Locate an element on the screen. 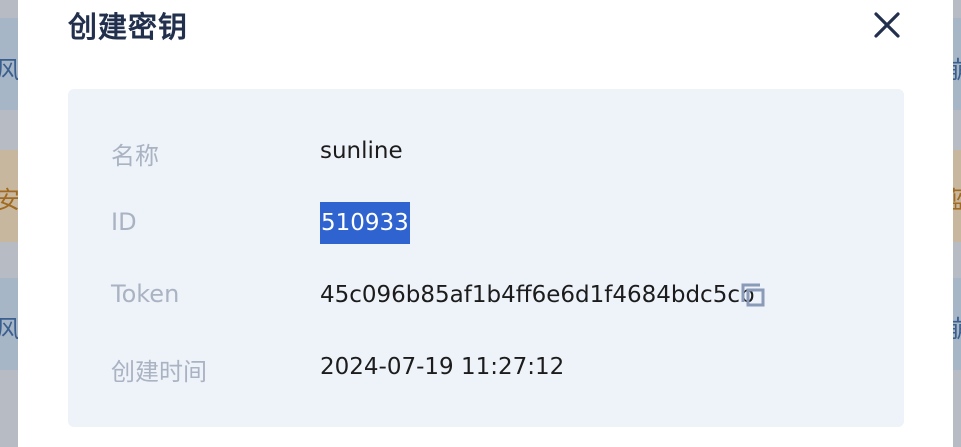 The width and height of the screenshot is (961, 447). name-value: sunline is located at coordinates (361, 151).